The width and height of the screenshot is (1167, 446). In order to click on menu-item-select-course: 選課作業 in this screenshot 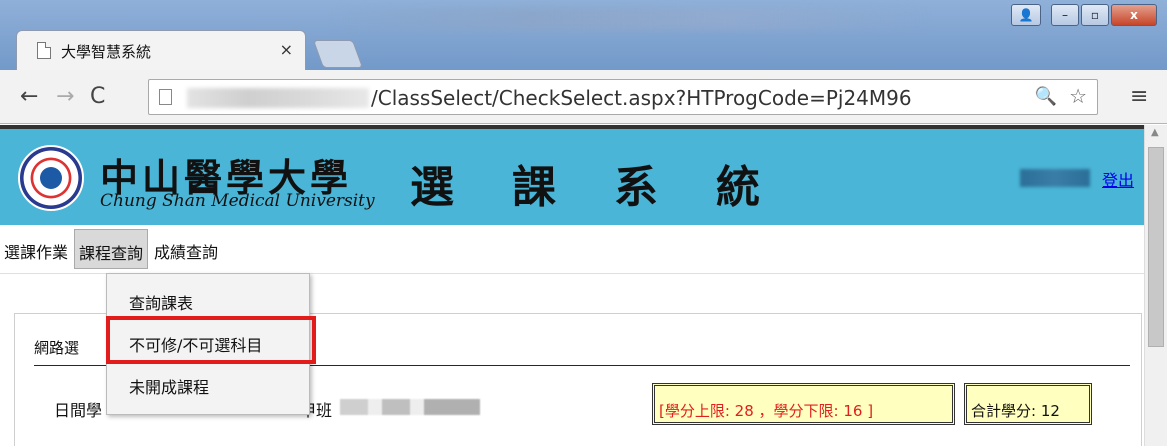, I will do `click(36, 249)`.